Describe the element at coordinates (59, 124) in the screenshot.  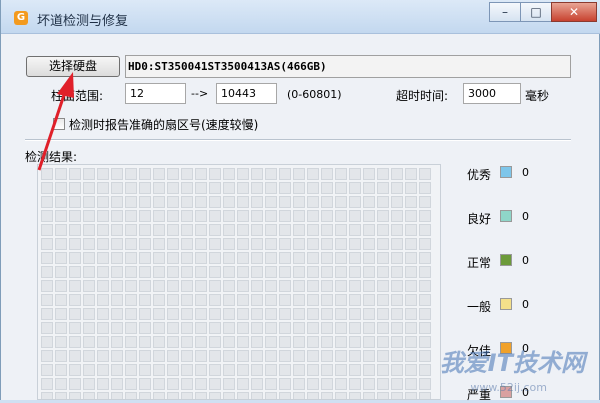
I see `report-sector-checkbox` at that location.